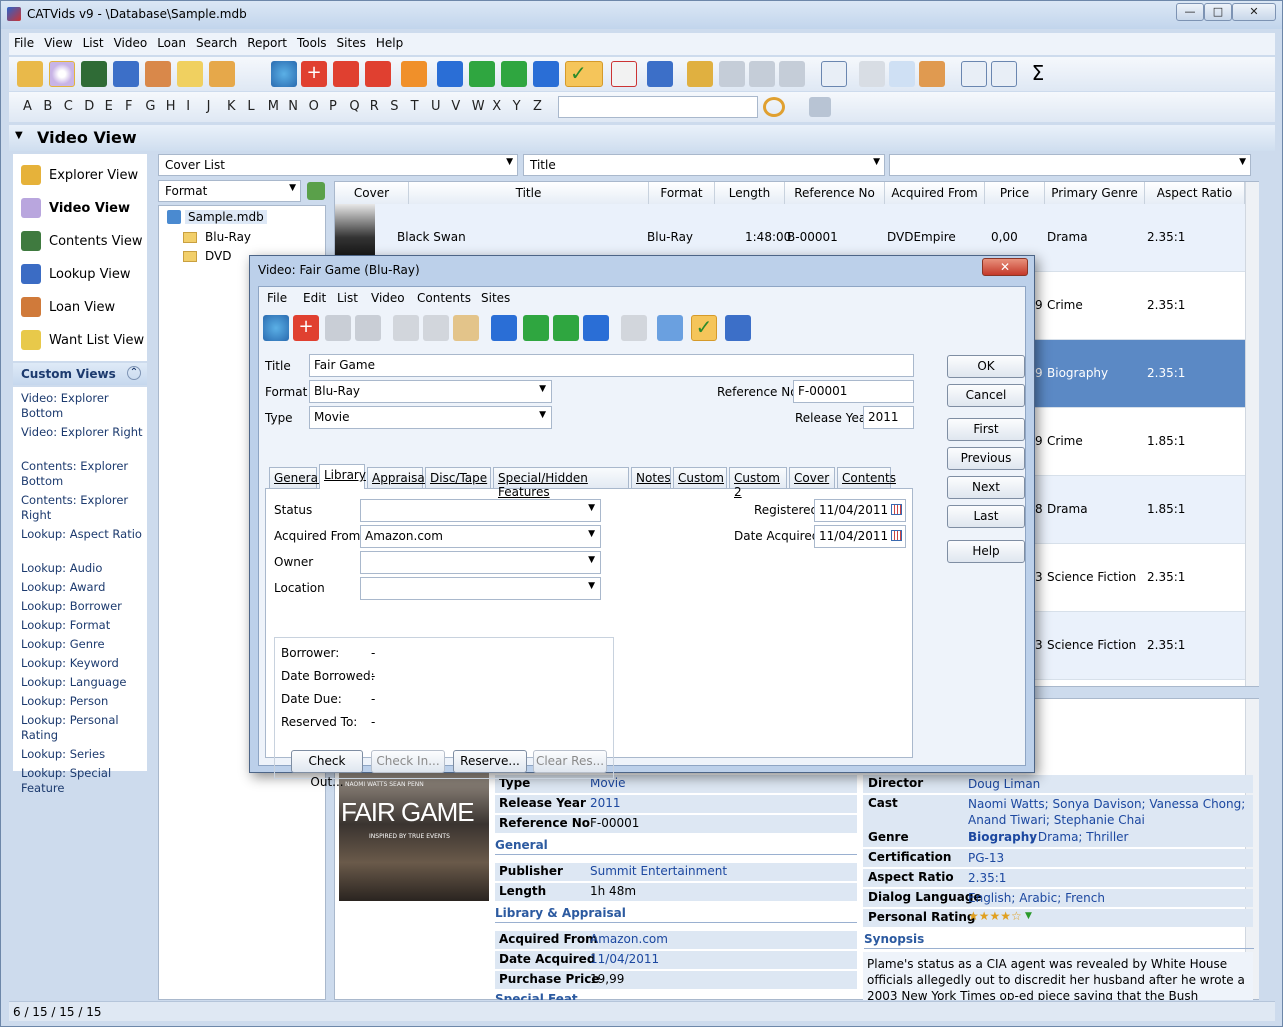  I want to click on lookup-view-icon, so click(126, 74).